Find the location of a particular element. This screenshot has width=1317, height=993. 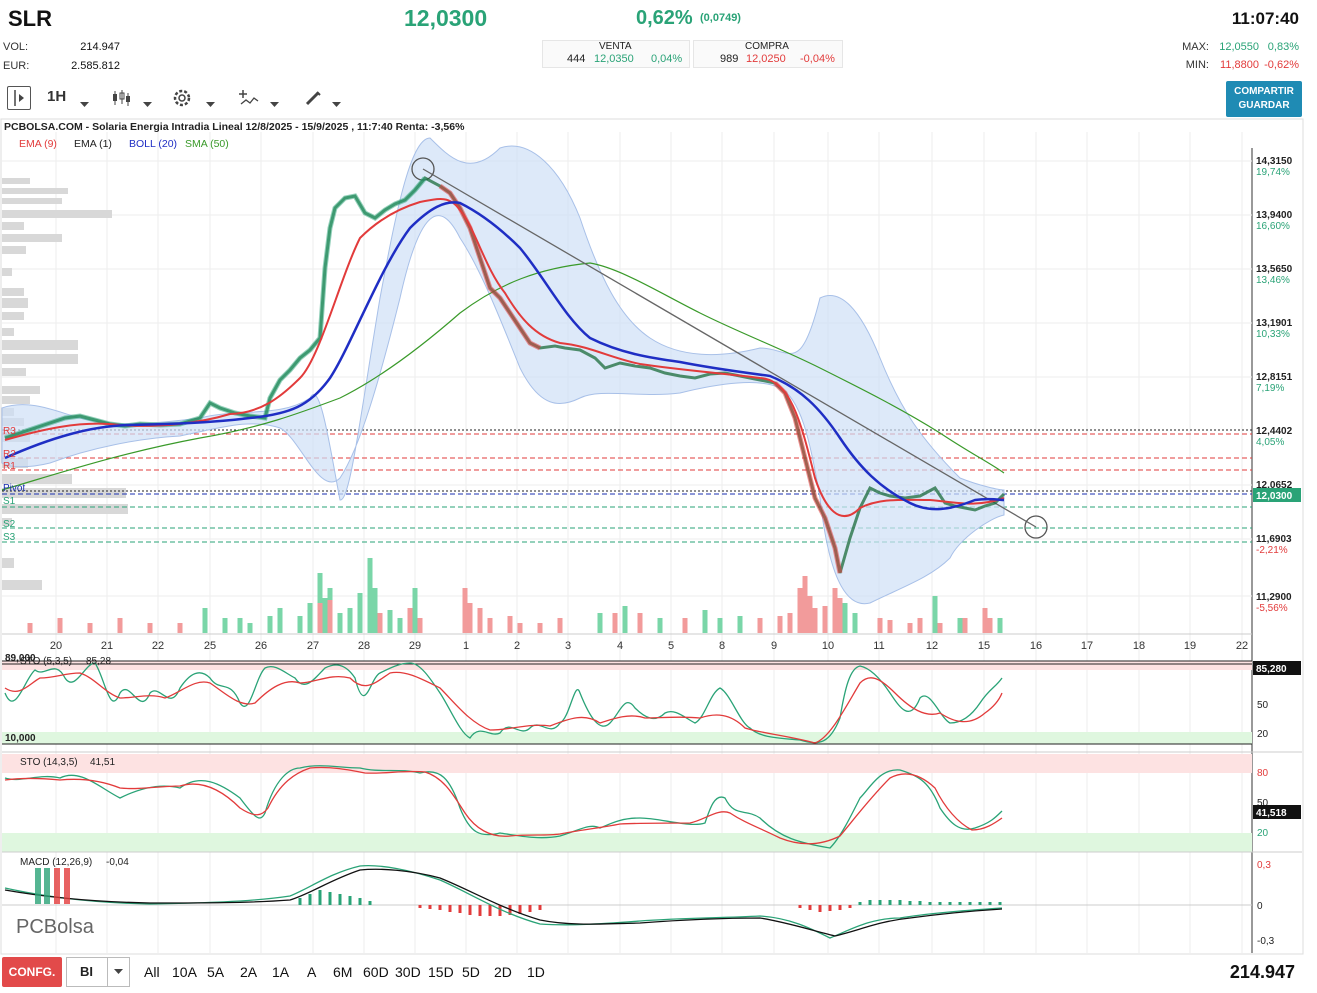

sto1-upper: 89,000 is located at coordinates (20, 658).